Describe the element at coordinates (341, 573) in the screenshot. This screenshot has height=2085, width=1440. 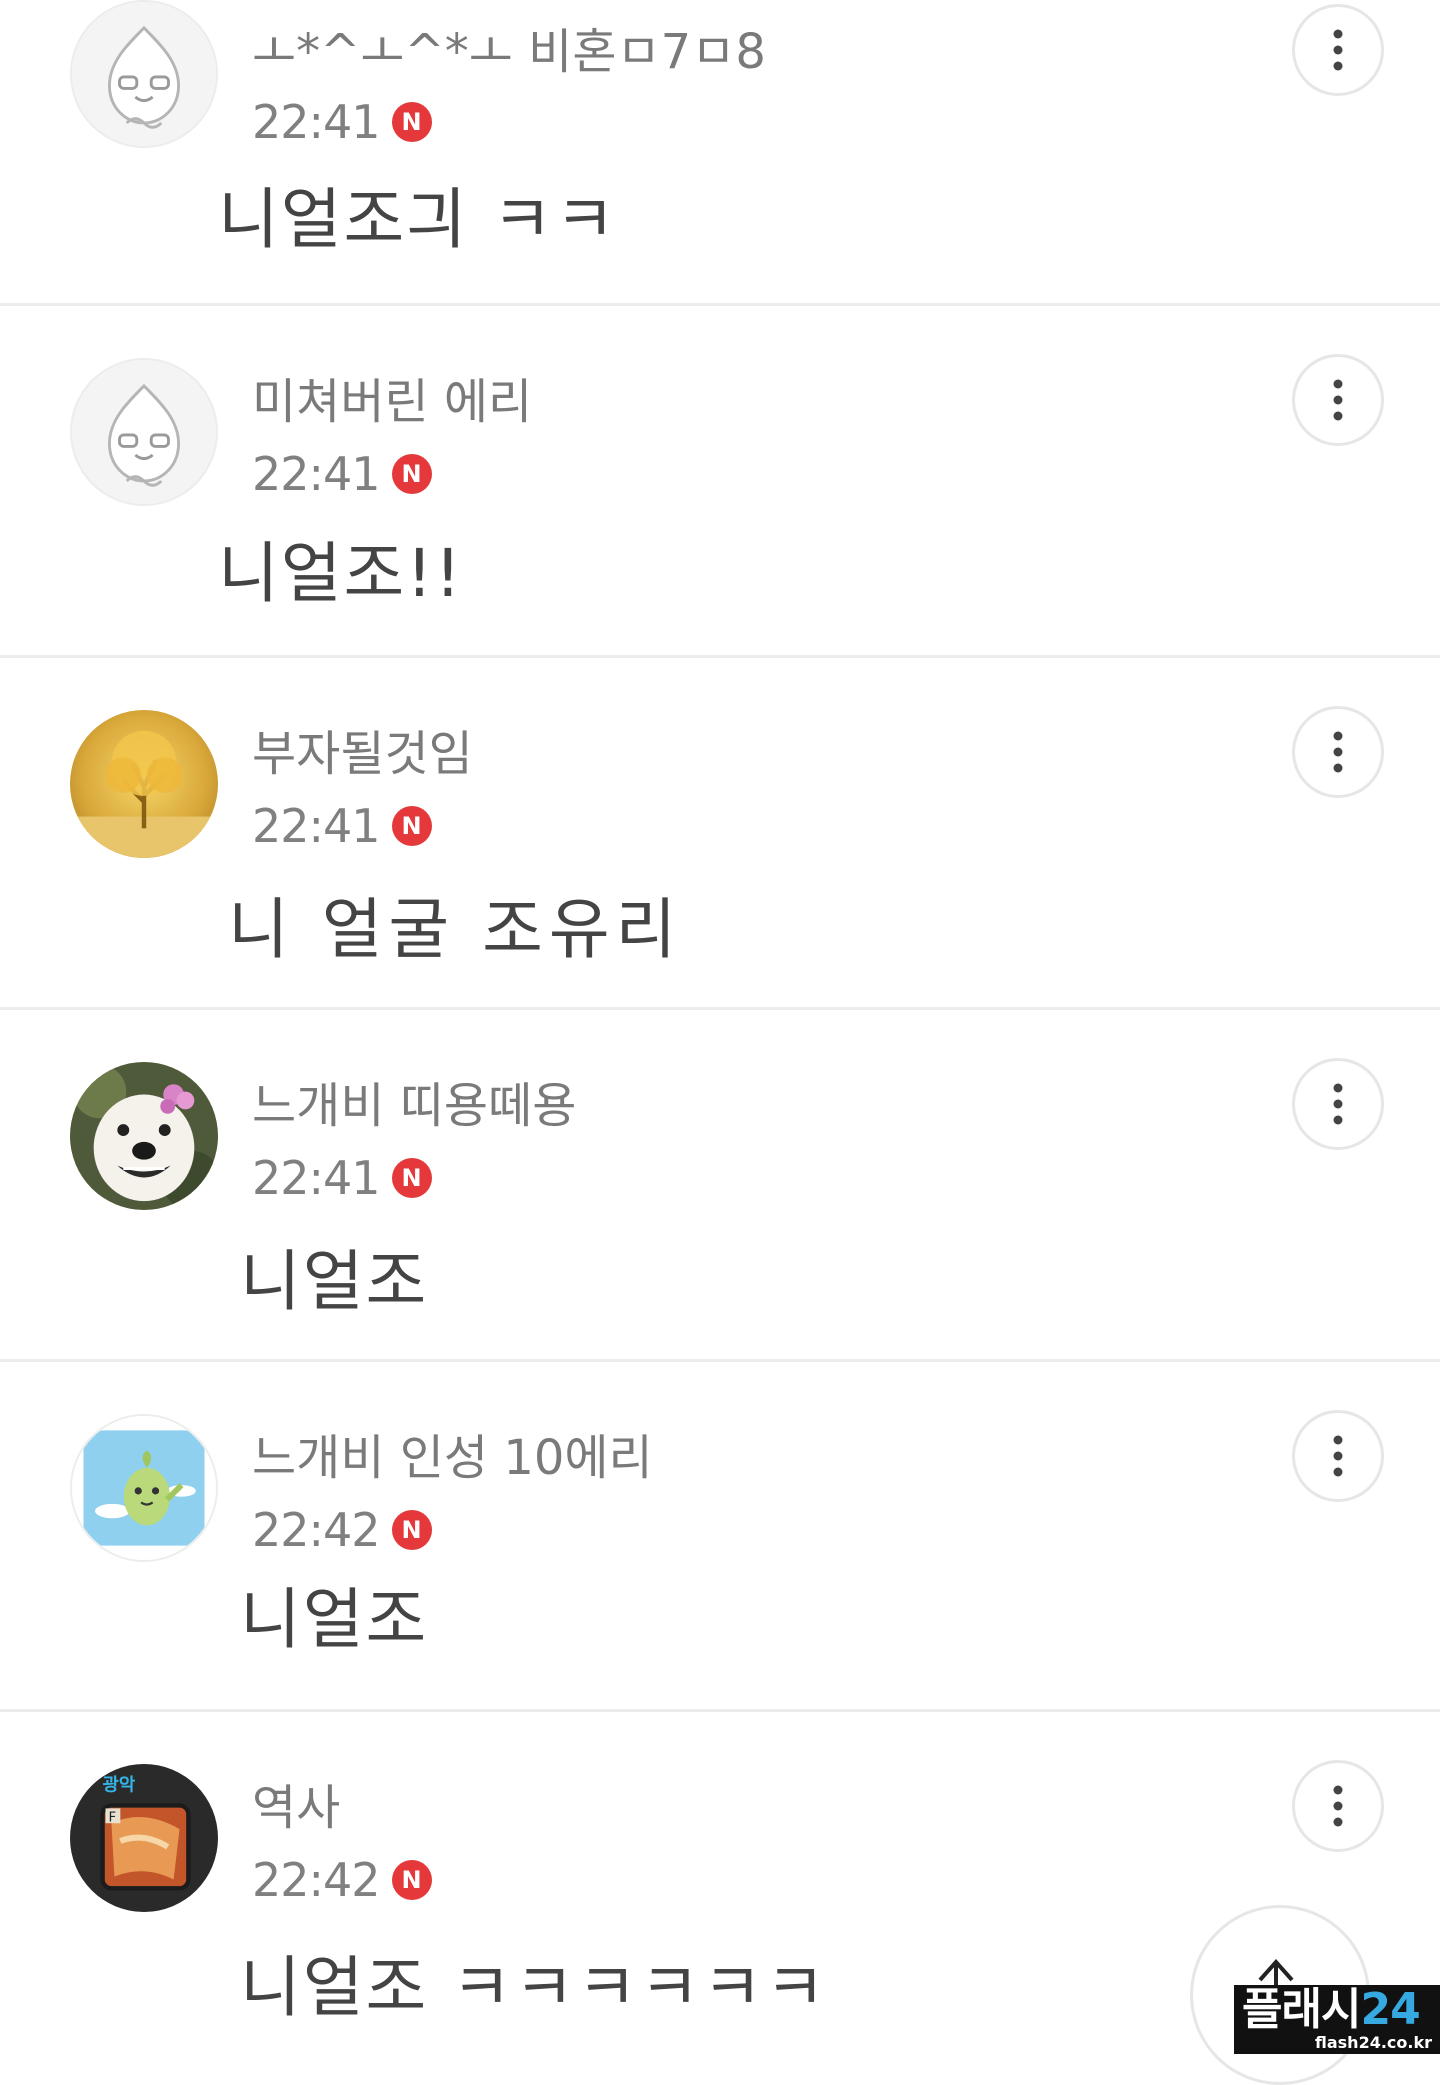
I see `comment-content: 니얼조!!` at that location.